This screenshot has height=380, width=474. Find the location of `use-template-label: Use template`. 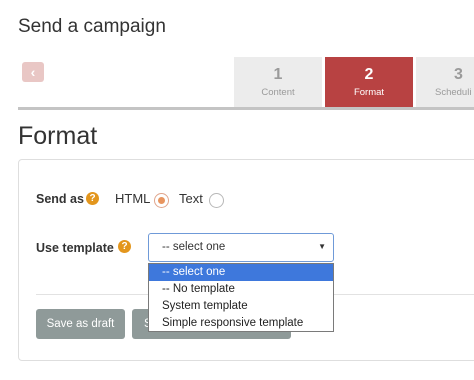

use-template-label: Use template is located at coordinates (75, 248).